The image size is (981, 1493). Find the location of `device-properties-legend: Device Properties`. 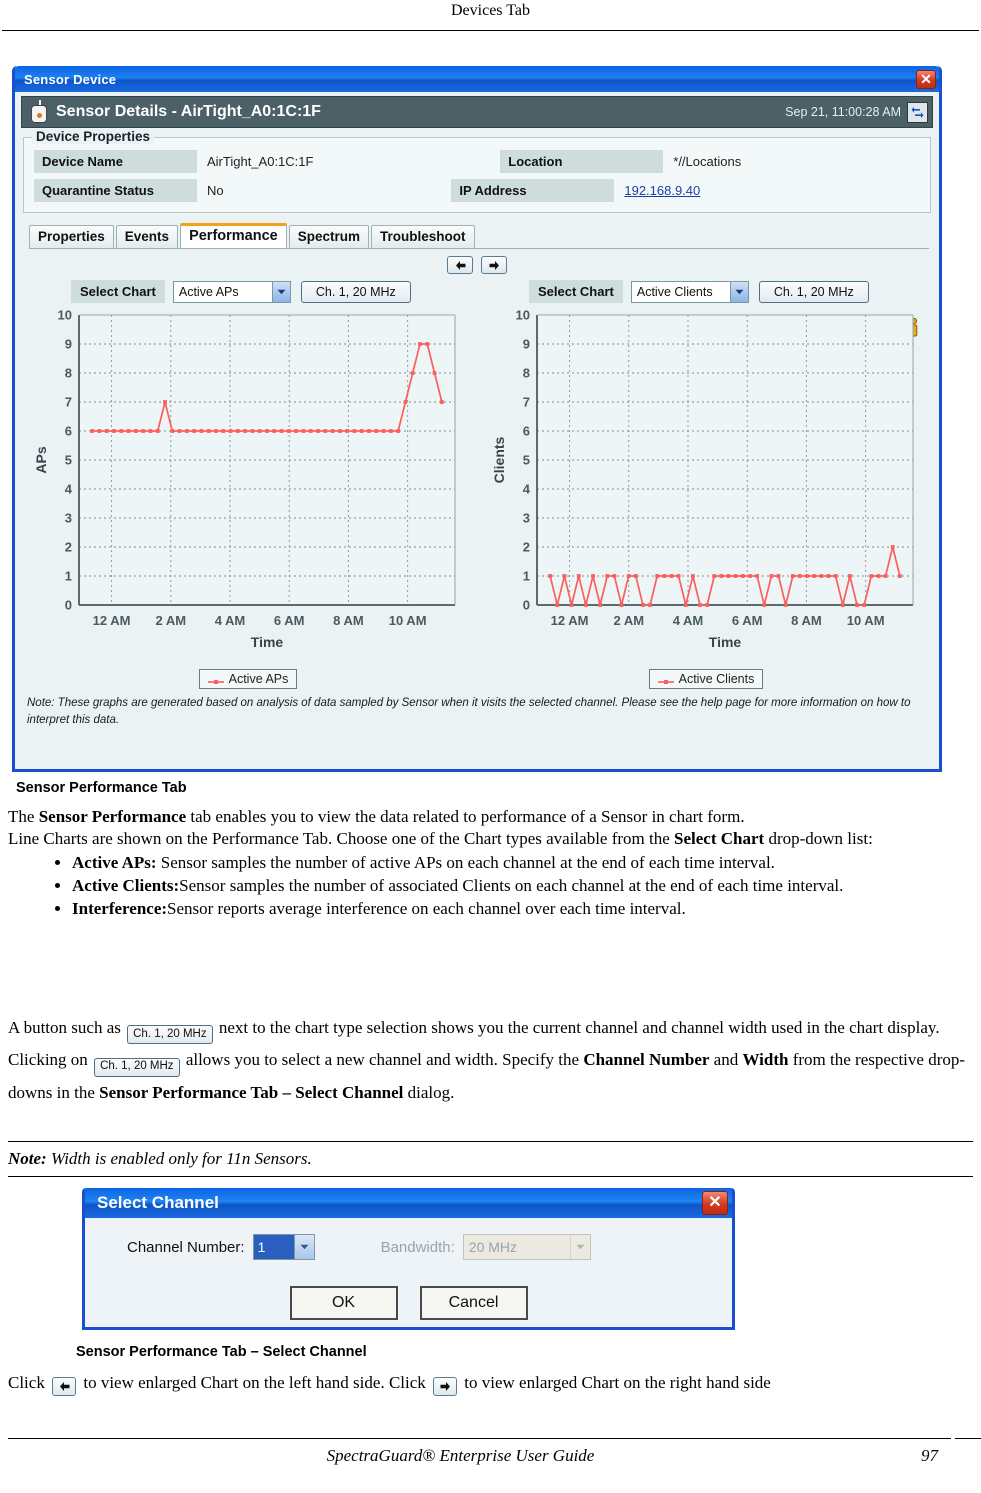

device-properties-legend: Device Properties is located at coordinates (93, 136).